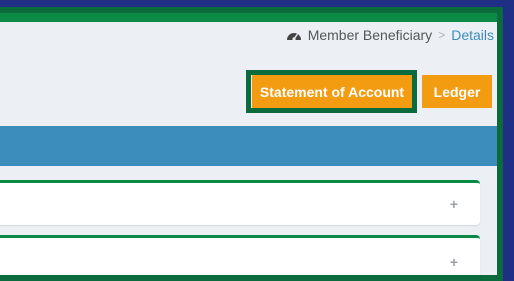  What do you see at coordinates (332, 91) in the screenshot?
I see `statement-of-account-button: Statement of Account` at bounding box center [332, 91].